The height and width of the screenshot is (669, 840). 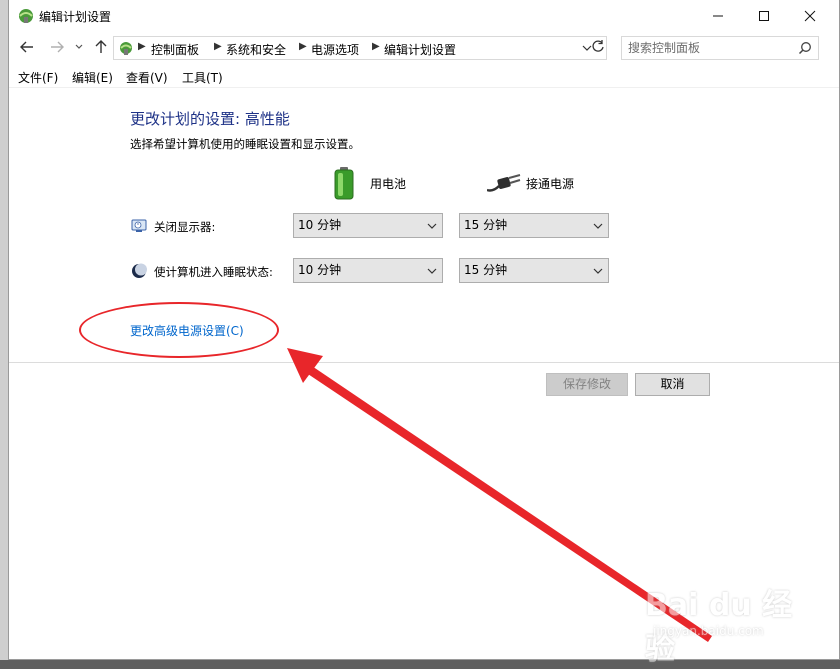 What do you see at coordinates (534, 270) in the screenshot?
I see `sleep-plugged-select: 15 分钟` at bounding box center [534, 270].